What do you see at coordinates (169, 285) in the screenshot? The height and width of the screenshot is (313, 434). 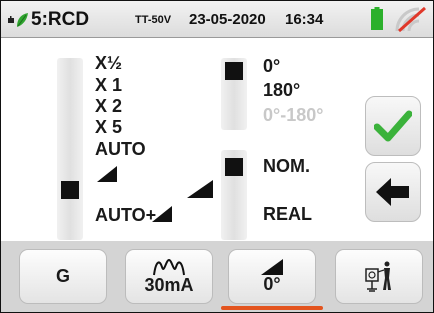 I see `tab-current-label: 30mA` at bounding box center [169, 285].